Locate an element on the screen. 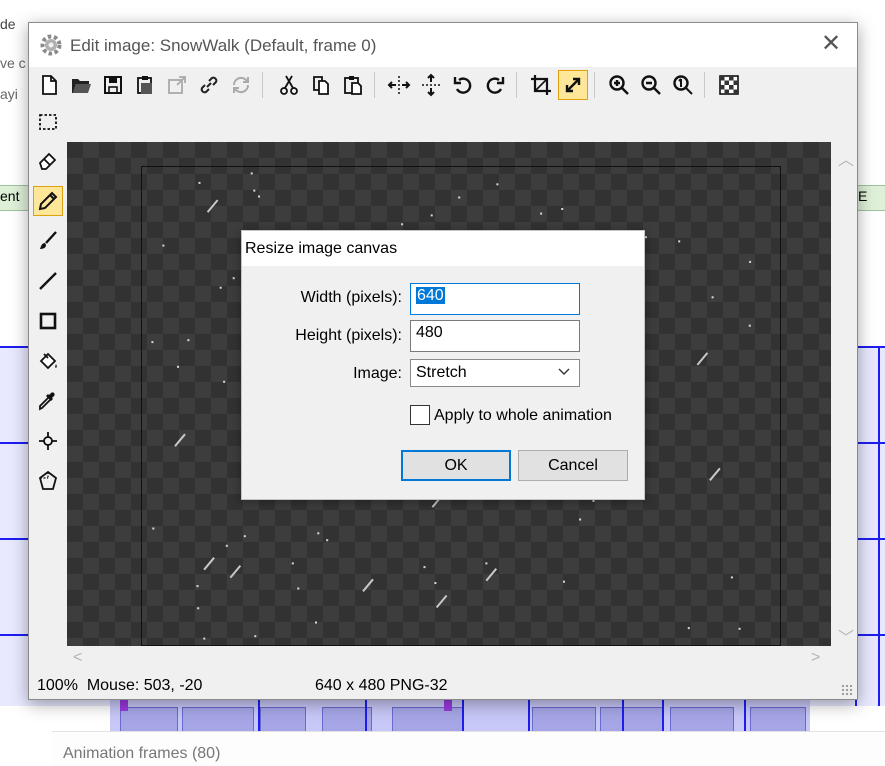 This screenshot has width=885, height=766. link-icon is located at coordinates (209, 85).